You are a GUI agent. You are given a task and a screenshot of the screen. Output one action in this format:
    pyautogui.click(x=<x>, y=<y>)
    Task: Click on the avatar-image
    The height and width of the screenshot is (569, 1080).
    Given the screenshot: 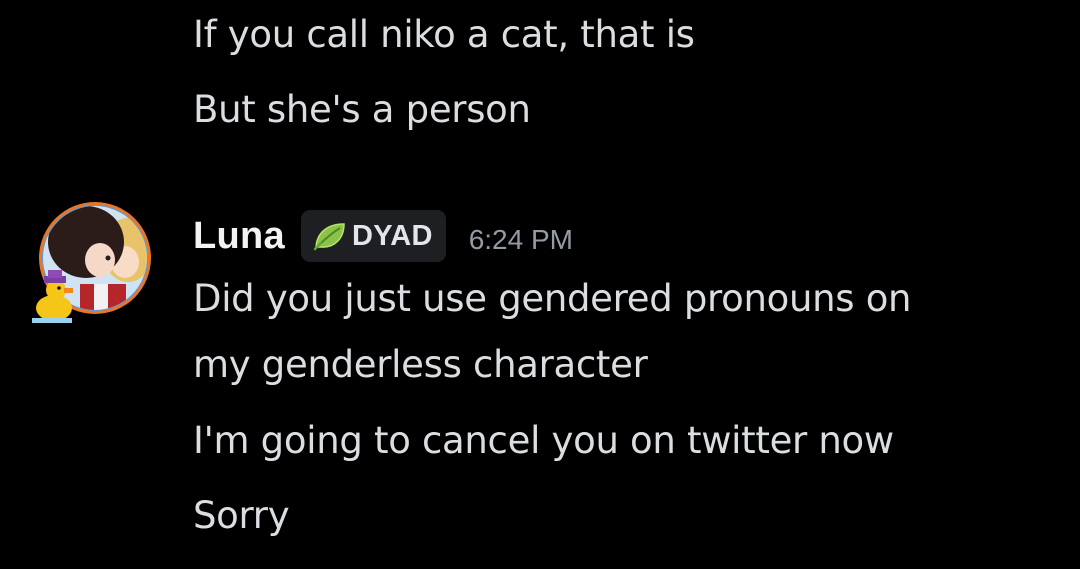 What is the action you would take?
    pyautogui.click(x=91, y=262)
    